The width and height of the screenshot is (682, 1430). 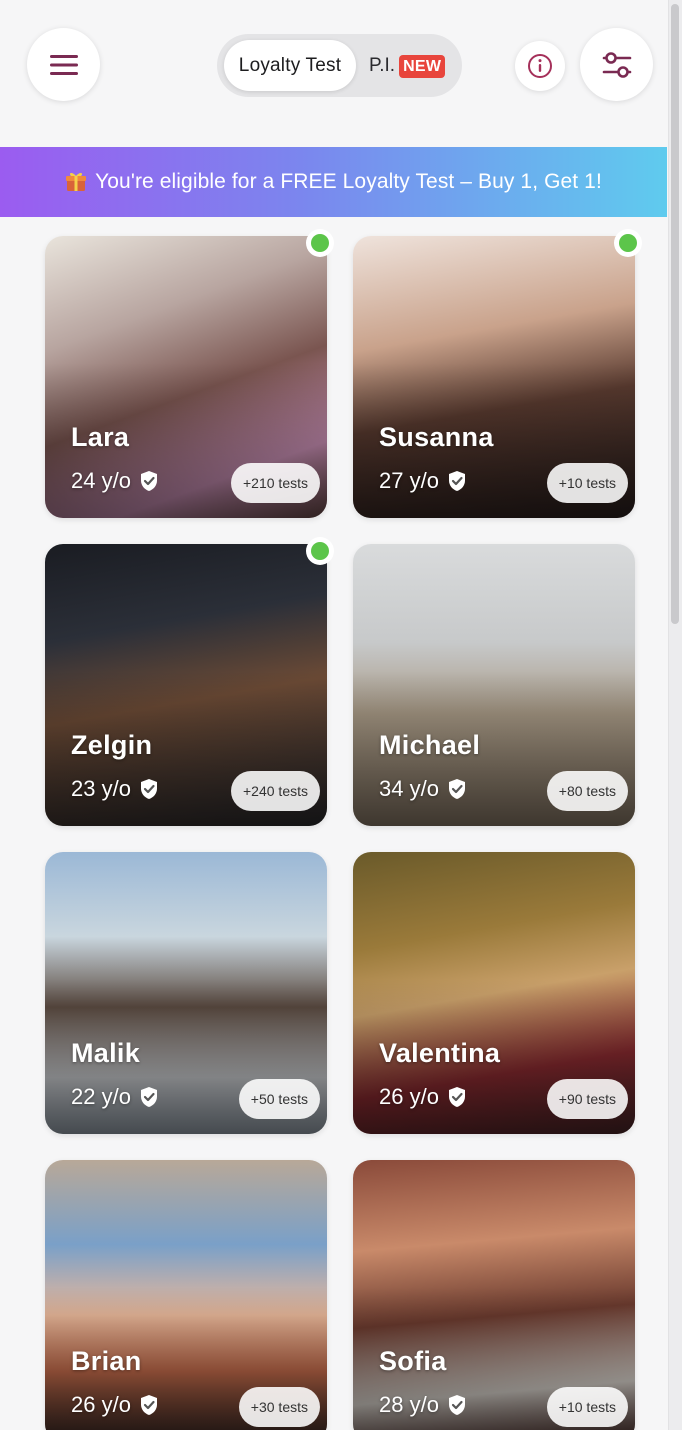 I want to click on profile-age: 23 y/o, so click(x=101, y=788).